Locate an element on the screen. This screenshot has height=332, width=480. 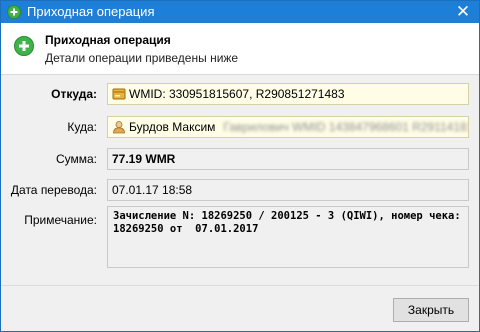
note-label: Примечание: is located at coordinates (60, 220).